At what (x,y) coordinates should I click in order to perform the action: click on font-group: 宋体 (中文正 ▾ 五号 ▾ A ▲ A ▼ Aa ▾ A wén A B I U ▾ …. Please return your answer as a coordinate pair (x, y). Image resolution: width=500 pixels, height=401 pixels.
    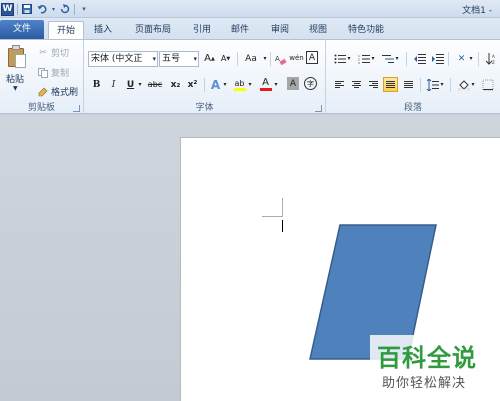
    Looking at the image, I should click on (205, 77).